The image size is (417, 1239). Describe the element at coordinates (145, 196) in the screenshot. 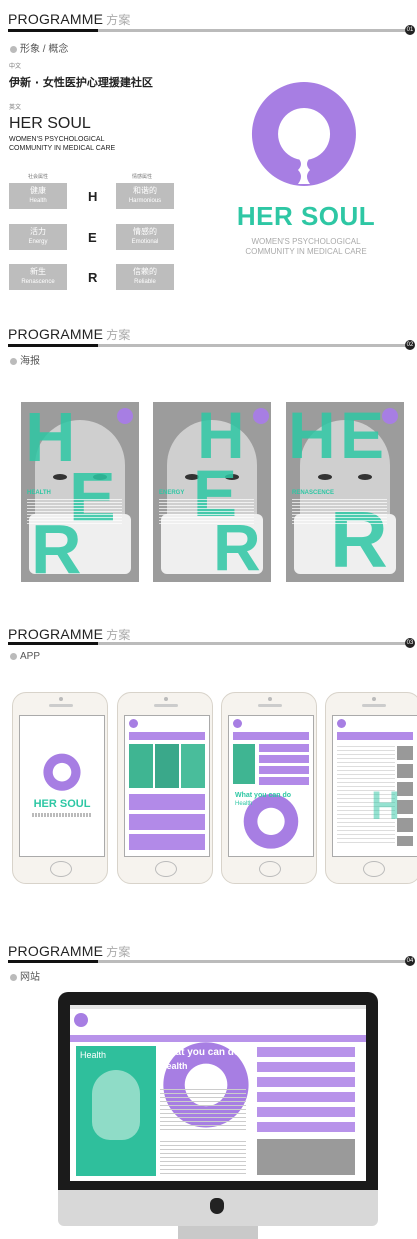

I see `attr-harmonious: 和谐的 Harmonious` at that location.